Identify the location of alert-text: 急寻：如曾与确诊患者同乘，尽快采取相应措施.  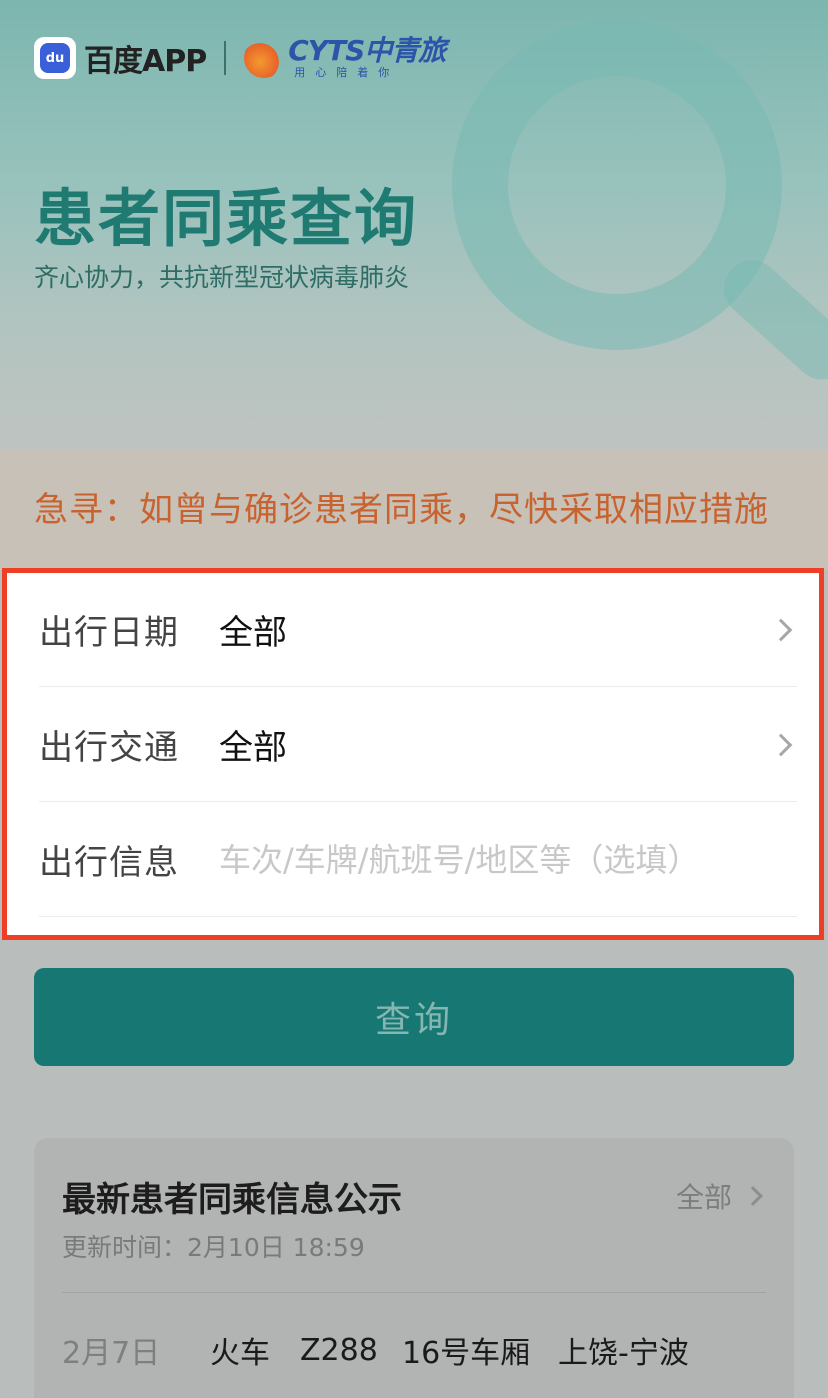
(401, 510).